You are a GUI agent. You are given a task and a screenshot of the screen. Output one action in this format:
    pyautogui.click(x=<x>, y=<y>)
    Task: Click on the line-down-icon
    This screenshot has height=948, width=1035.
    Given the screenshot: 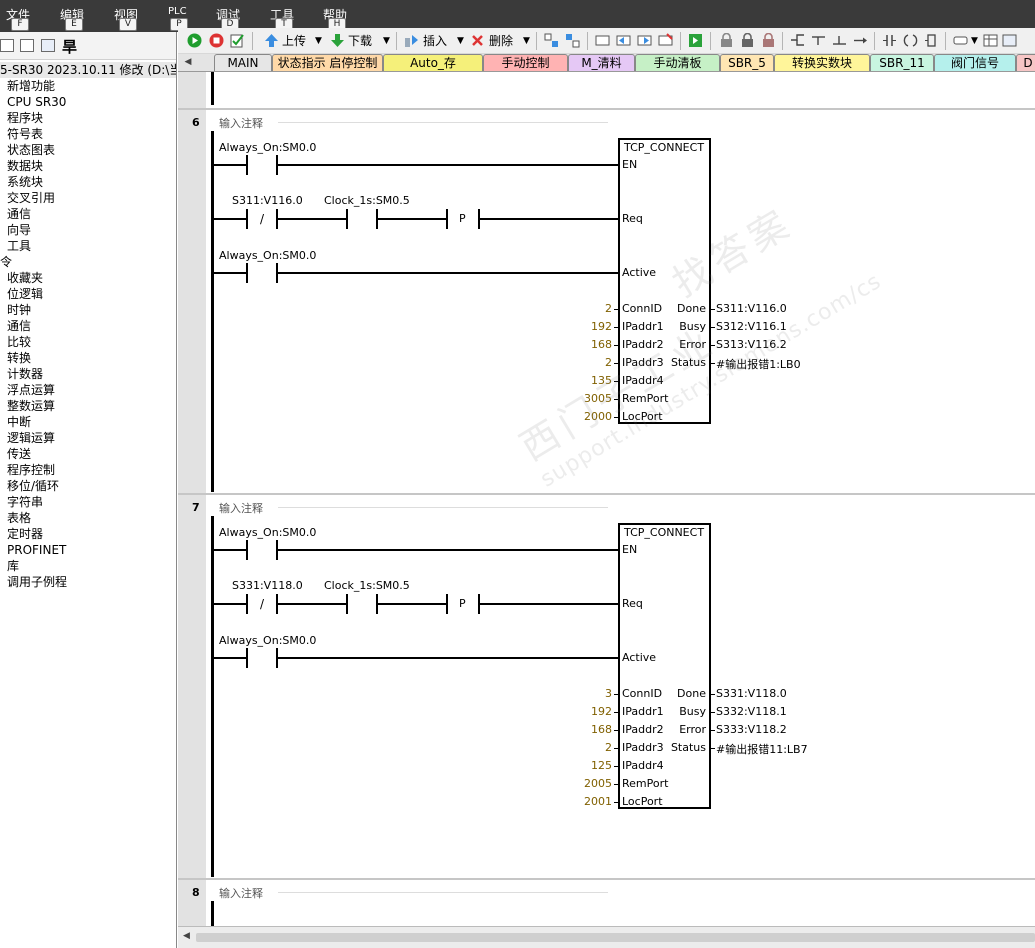 What is the action you would take?
    pyautogui.click(x=818, y=40)
    